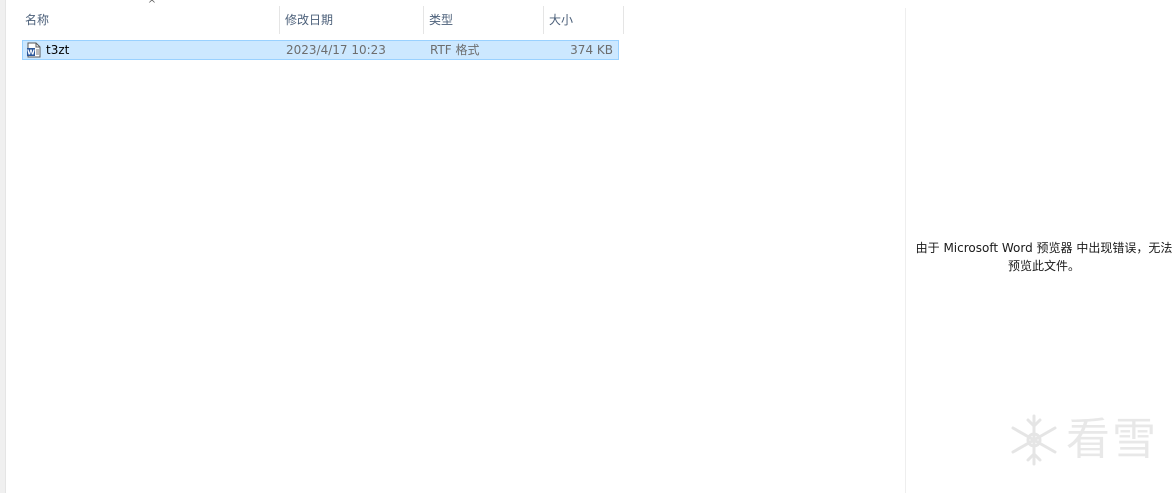 This screenshot has width=1176, height=493. What do you see at coordinates (336, 50) in the screenshot?
I see `file-modified-date: 2023/4/17 10:23` at bounding box center [336, 50].